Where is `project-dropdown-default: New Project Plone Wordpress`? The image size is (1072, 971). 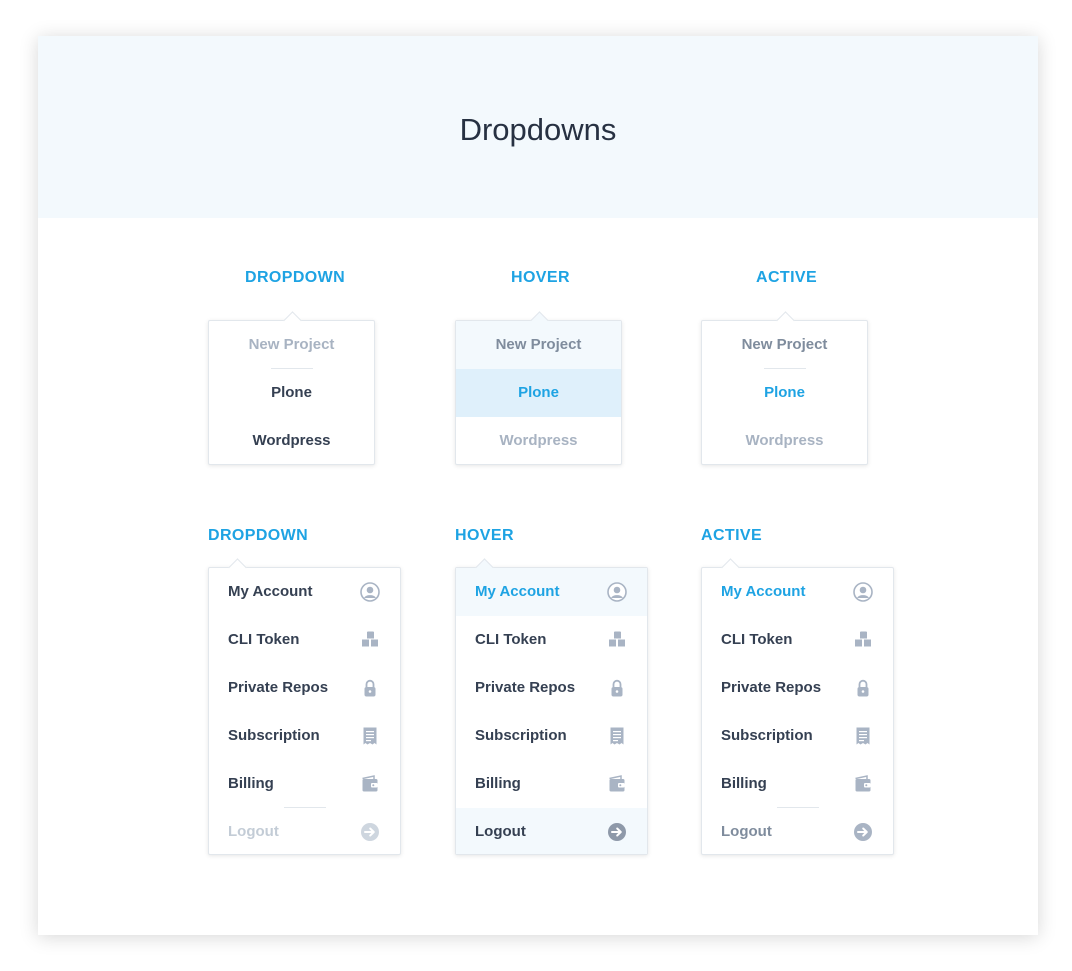
project-dropdown-default: New Project Plone Wordpress is located at coordinates (291, 388).